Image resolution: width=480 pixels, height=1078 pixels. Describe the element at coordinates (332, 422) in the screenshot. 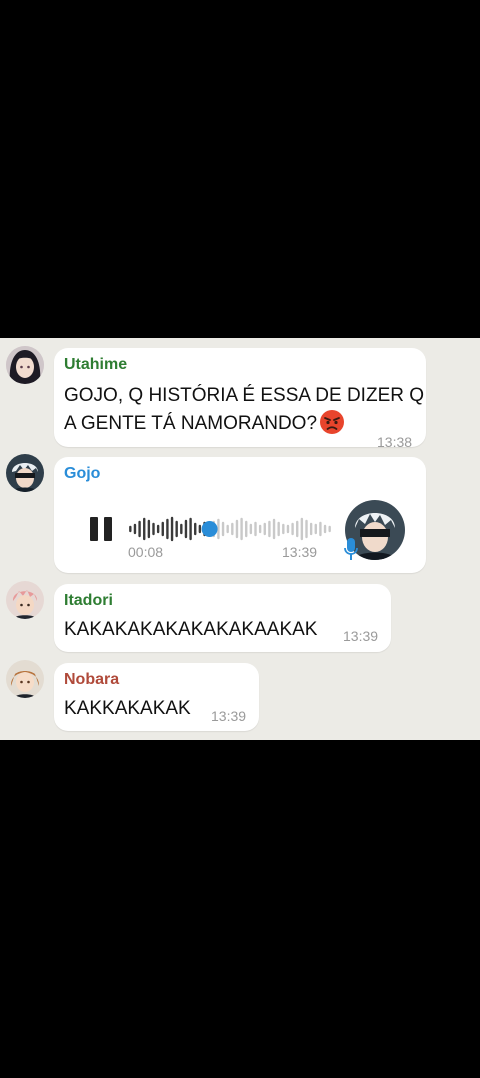

I see `angry-face-icon` at that location.